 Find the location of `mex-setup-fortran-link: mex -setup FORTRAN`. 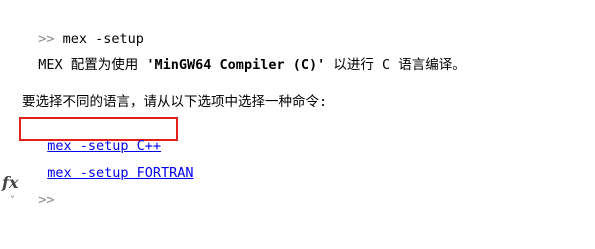

mex-setup-fortran-link: mex -setup FORTRAN is located at coordinates (120, 173).